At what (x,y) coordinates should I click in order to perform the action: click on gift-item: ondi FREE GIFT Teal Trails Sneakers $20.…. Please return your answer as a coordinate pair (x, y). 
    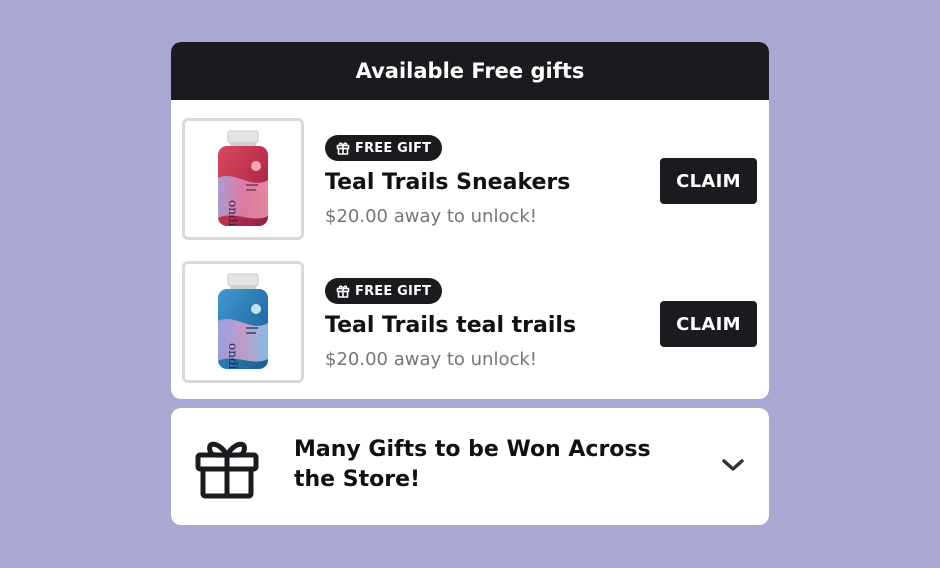
    Looking at the image, I should click on (470, 182).